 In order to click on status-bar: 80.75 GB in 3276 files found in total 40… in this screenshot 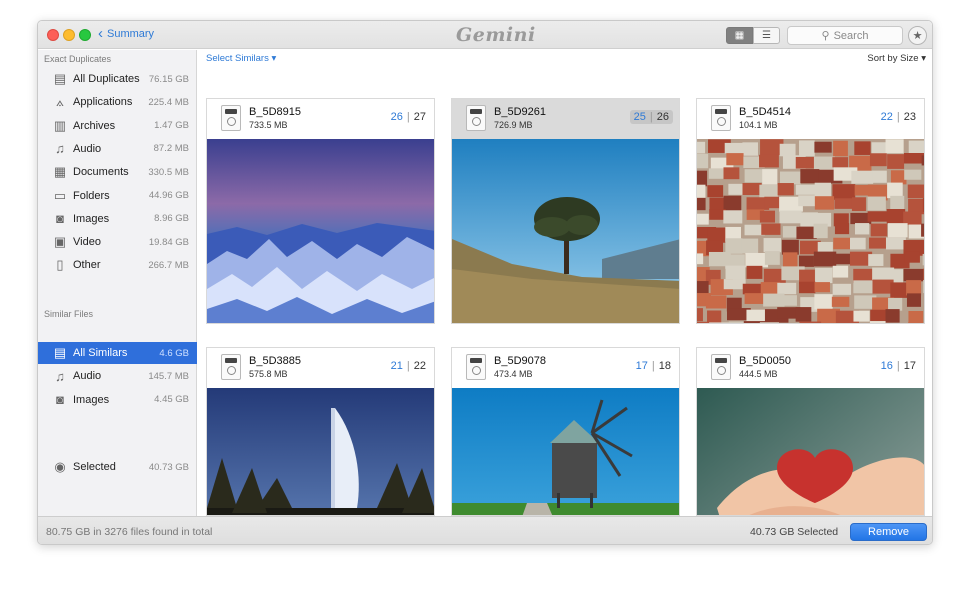, I will do `click(485, 530)`.